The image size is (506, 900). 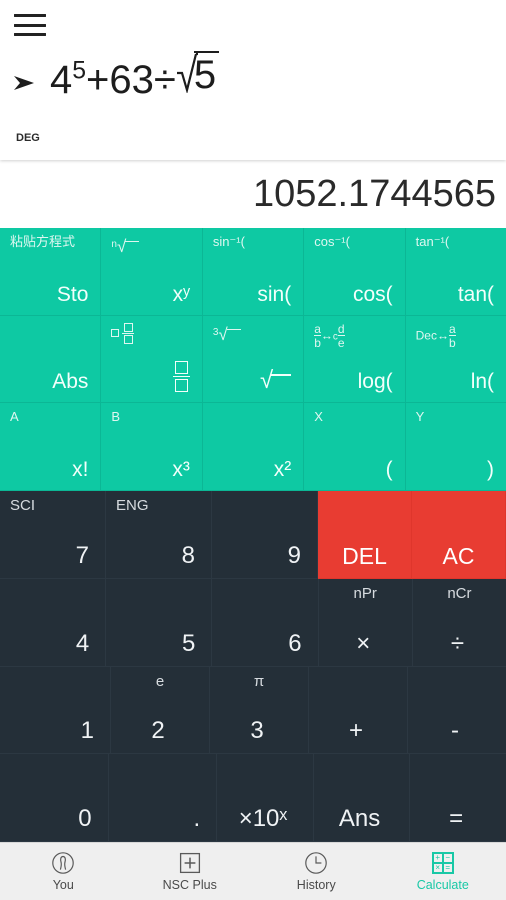 What do you see at coordinates (61, 80) in the screenshot?
I see `expr-base: 4` at bounding box center [61, 80].